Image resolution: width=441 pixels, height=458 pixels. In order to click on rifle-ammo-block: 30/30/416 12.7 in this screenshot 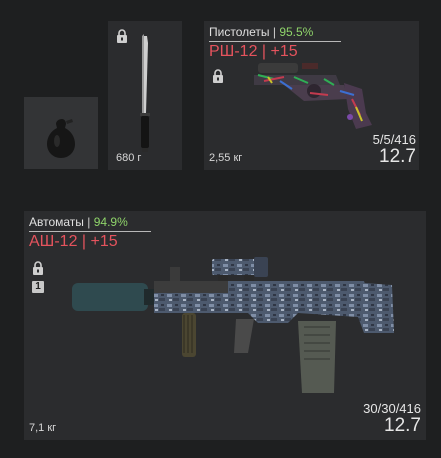, I will do `click(392, 418)`.